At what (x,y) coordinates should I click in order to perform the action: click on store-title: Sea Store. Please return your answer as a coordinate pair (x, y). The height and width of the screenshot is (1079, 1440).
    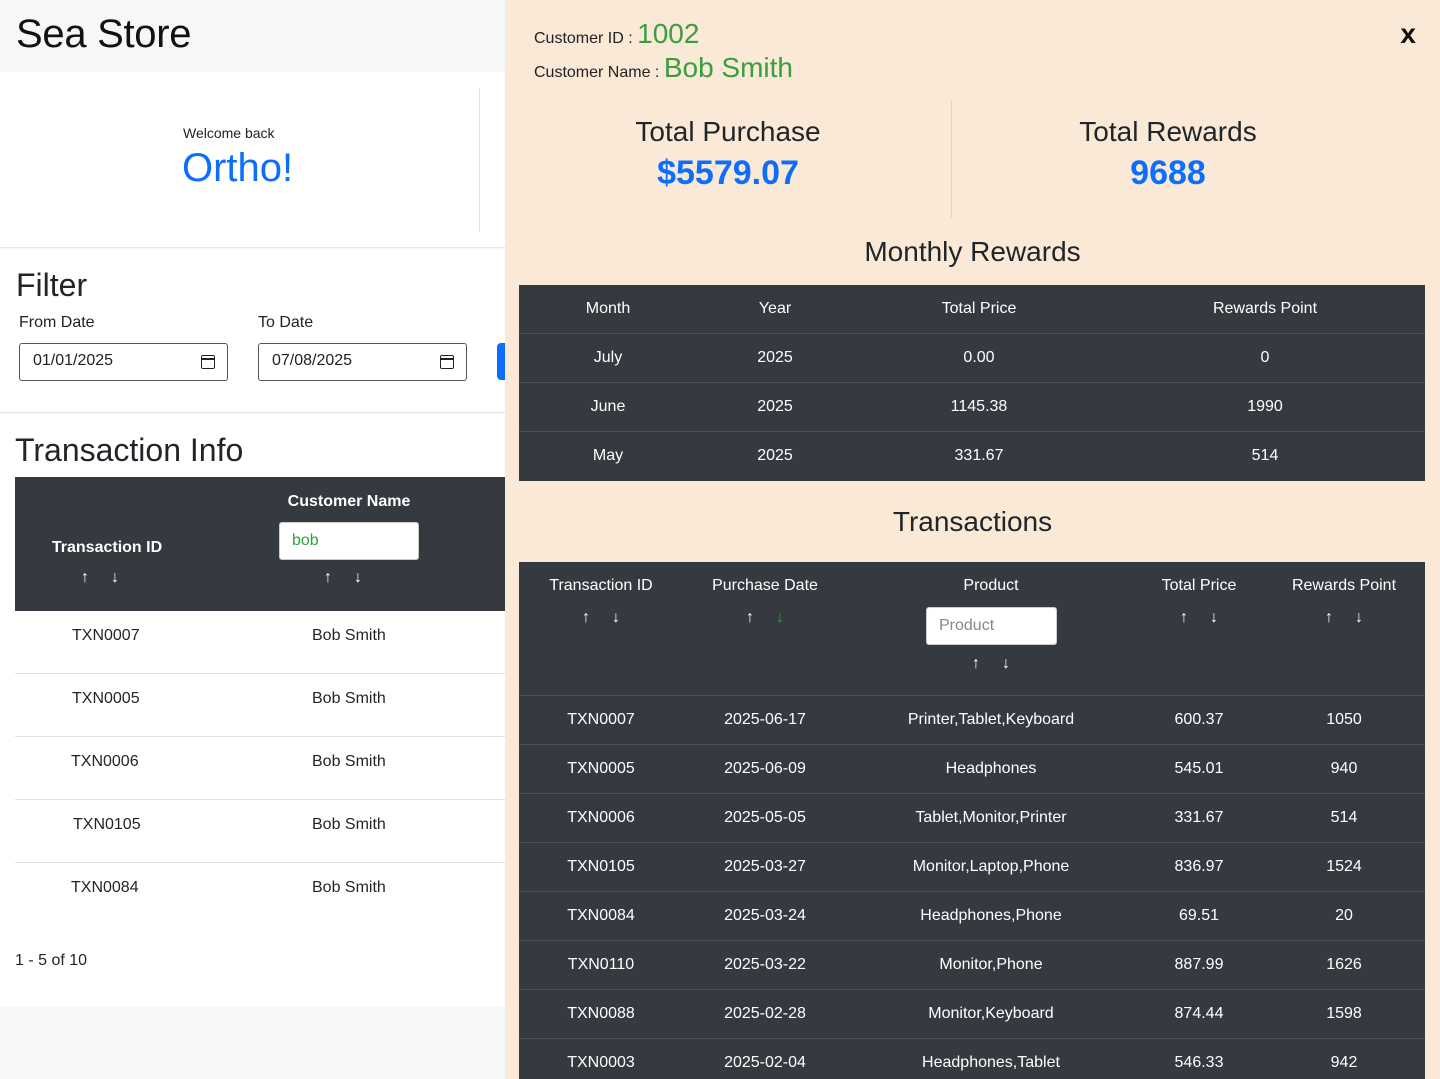
    Looking at the image, I should click on (104, 34).